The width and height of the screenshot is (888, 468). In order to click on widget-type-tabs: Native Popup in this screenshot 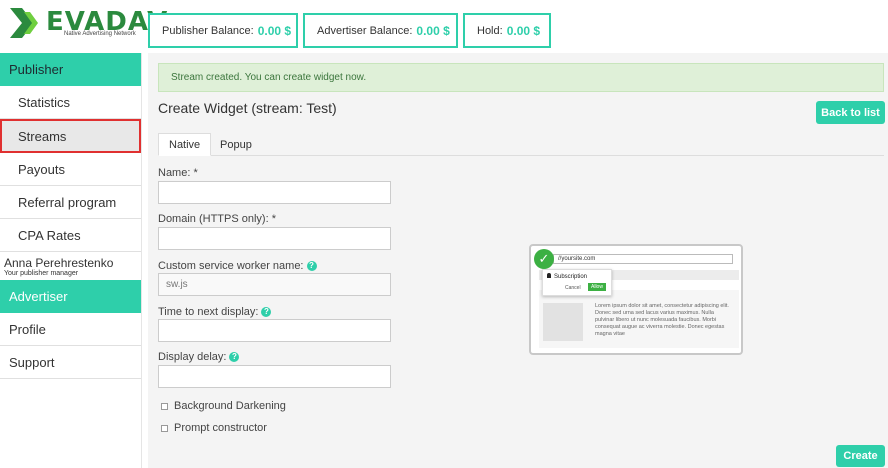, I will do `click(521, 144)`.